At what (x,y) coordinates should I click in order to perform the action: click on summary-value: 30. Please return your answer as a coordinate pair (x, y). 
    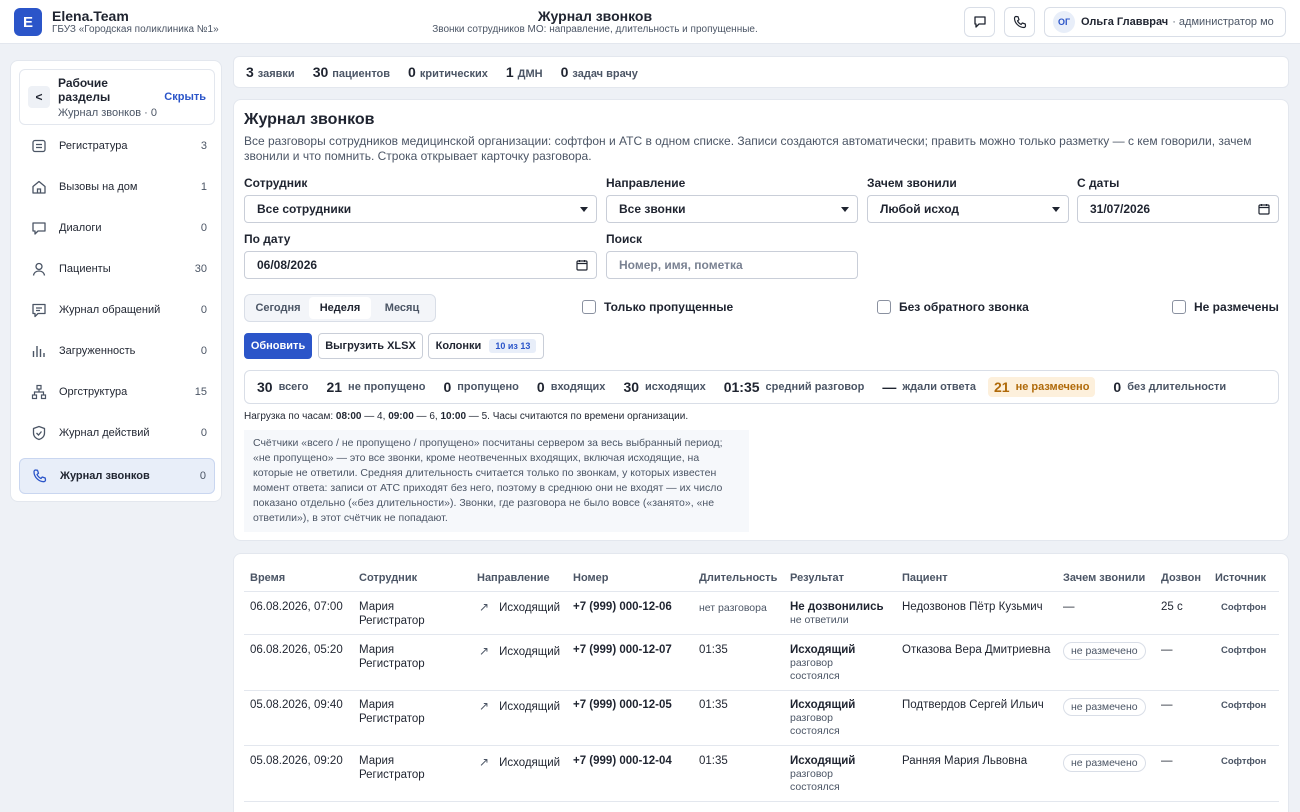
    Looking at the image, I should click on (631, 387).